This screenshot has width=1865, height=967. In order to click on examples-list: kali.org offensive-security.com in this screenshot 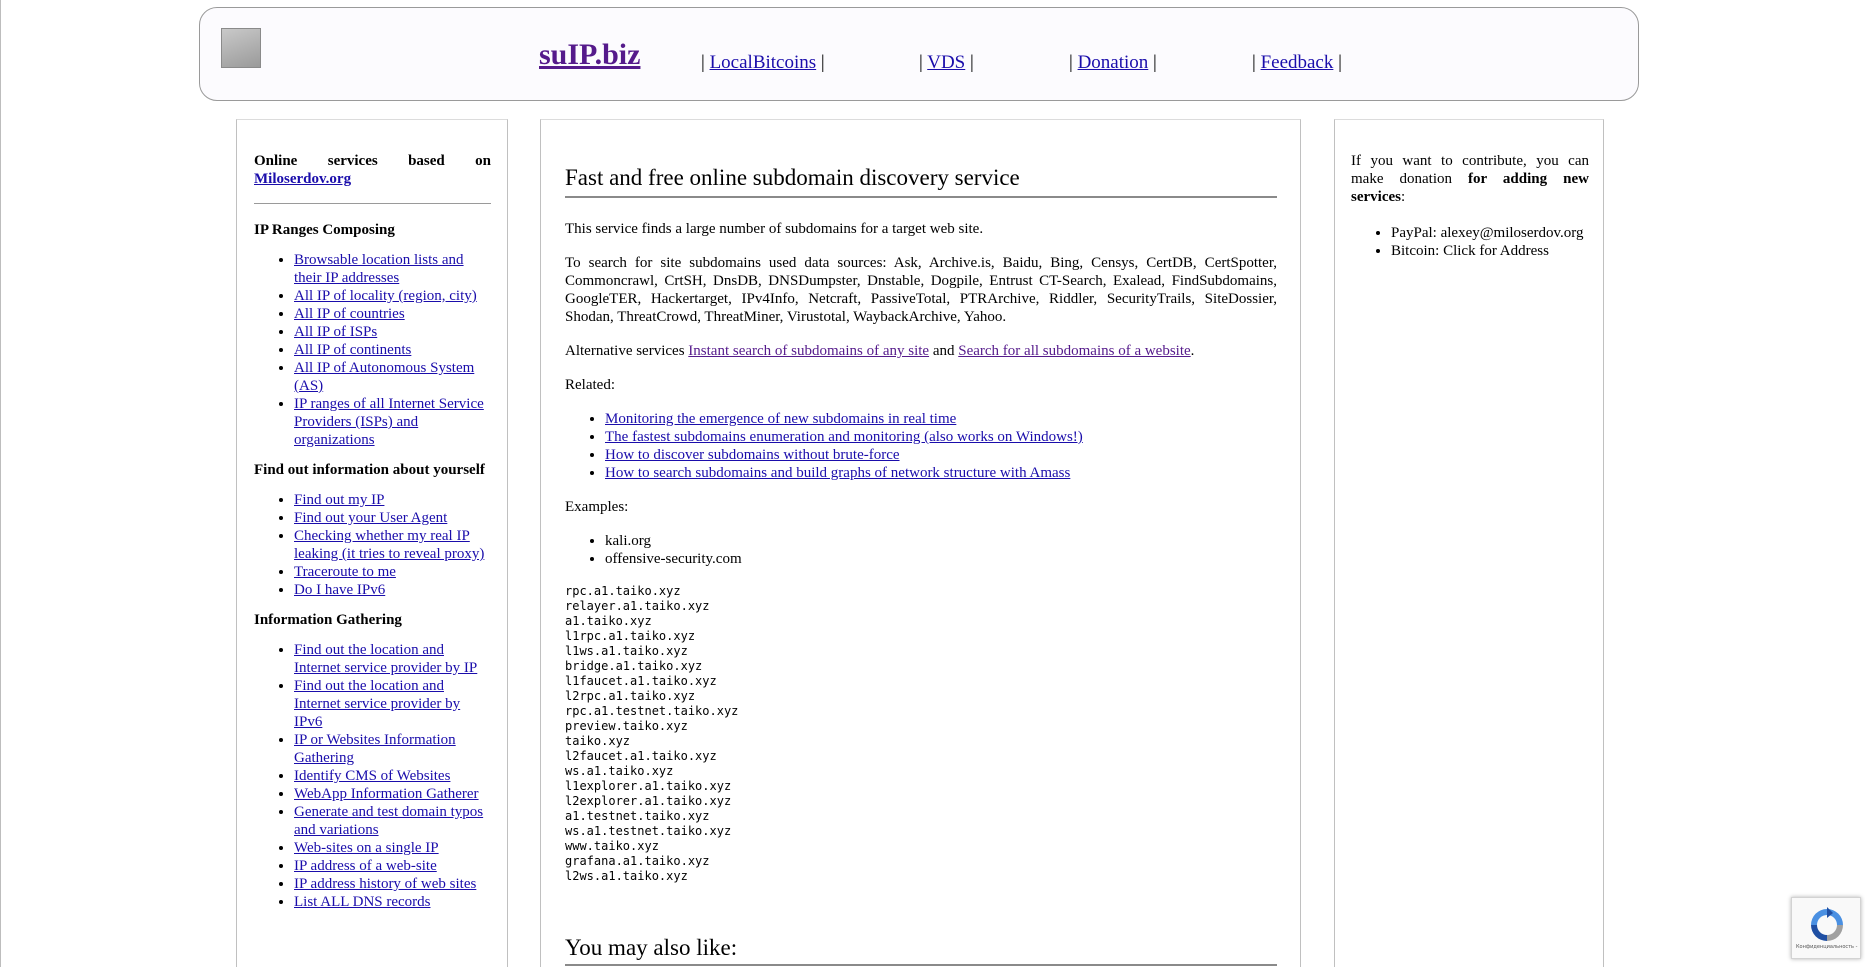, I will do `click(921, 550)`.